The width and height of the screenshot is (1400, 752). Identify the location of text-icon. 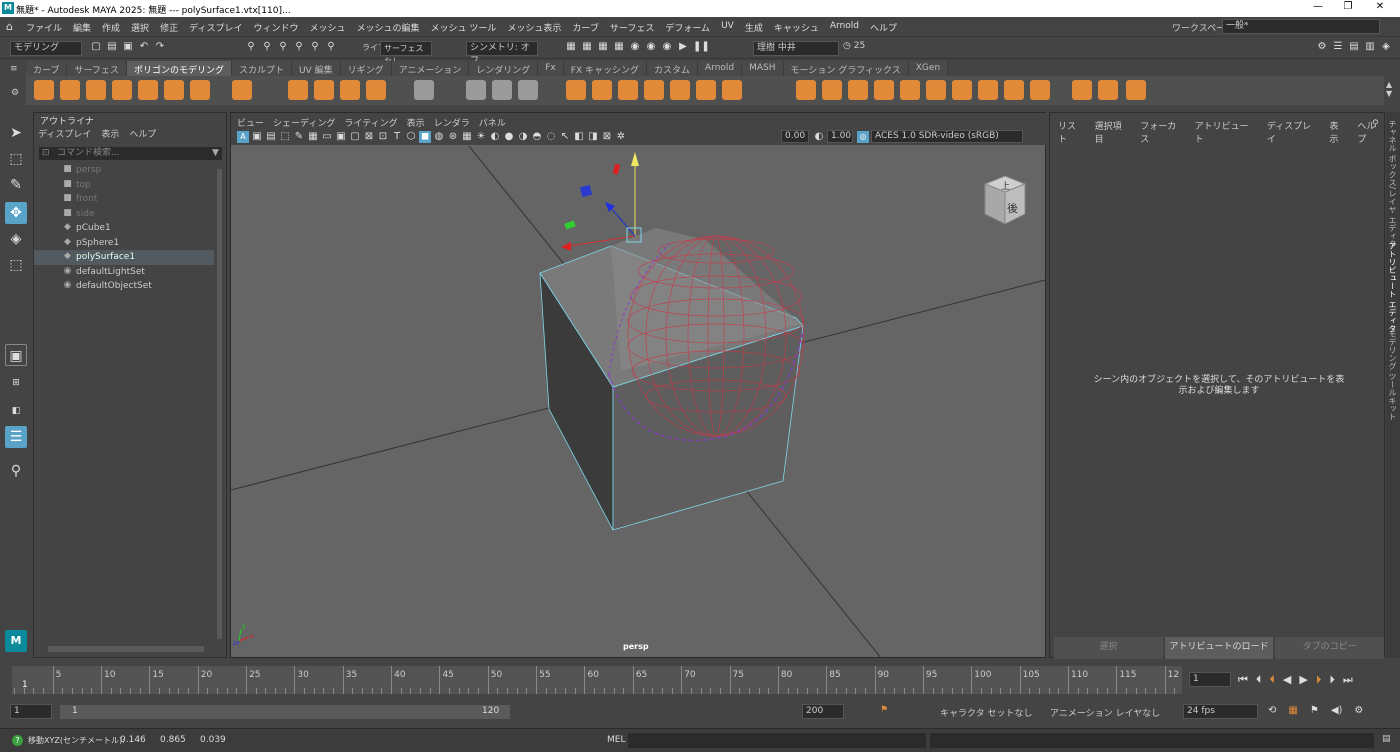
(350, 90).